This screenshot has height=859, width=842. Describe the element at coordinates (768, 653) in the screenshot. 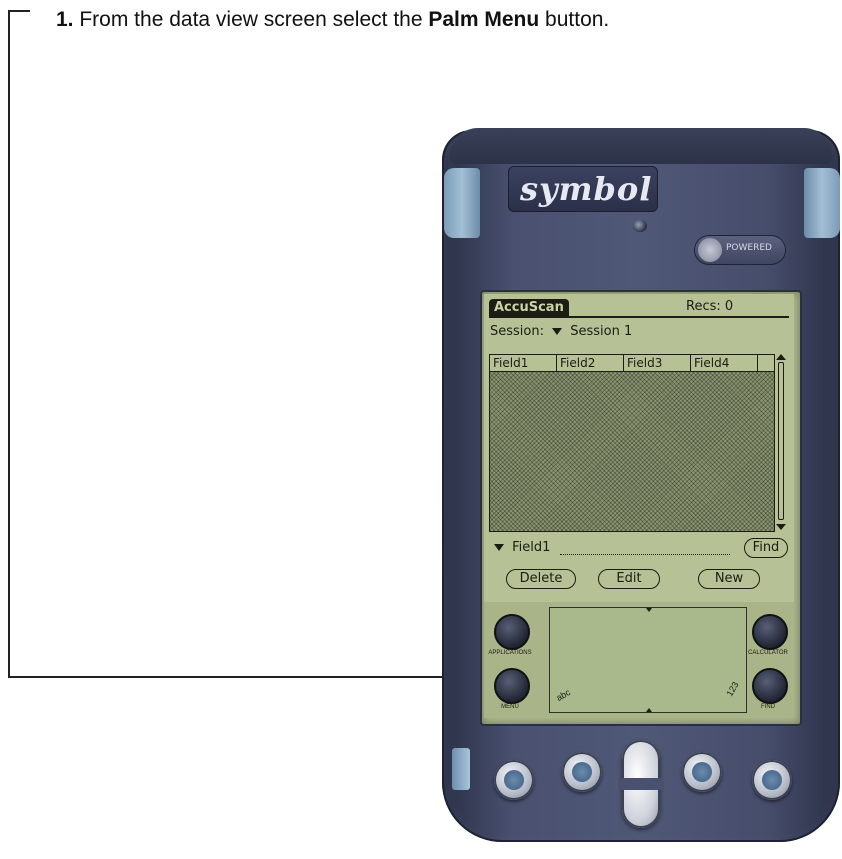

I see `calculator-label: CALCULATOR` at that location.